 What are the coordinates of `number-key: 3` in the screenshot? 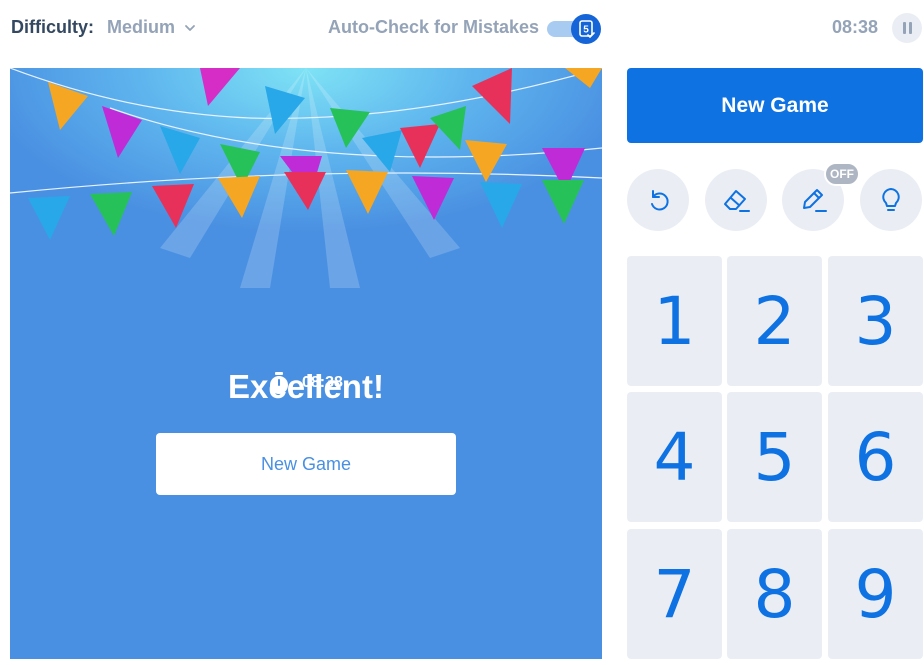 It's located at (875, 321).